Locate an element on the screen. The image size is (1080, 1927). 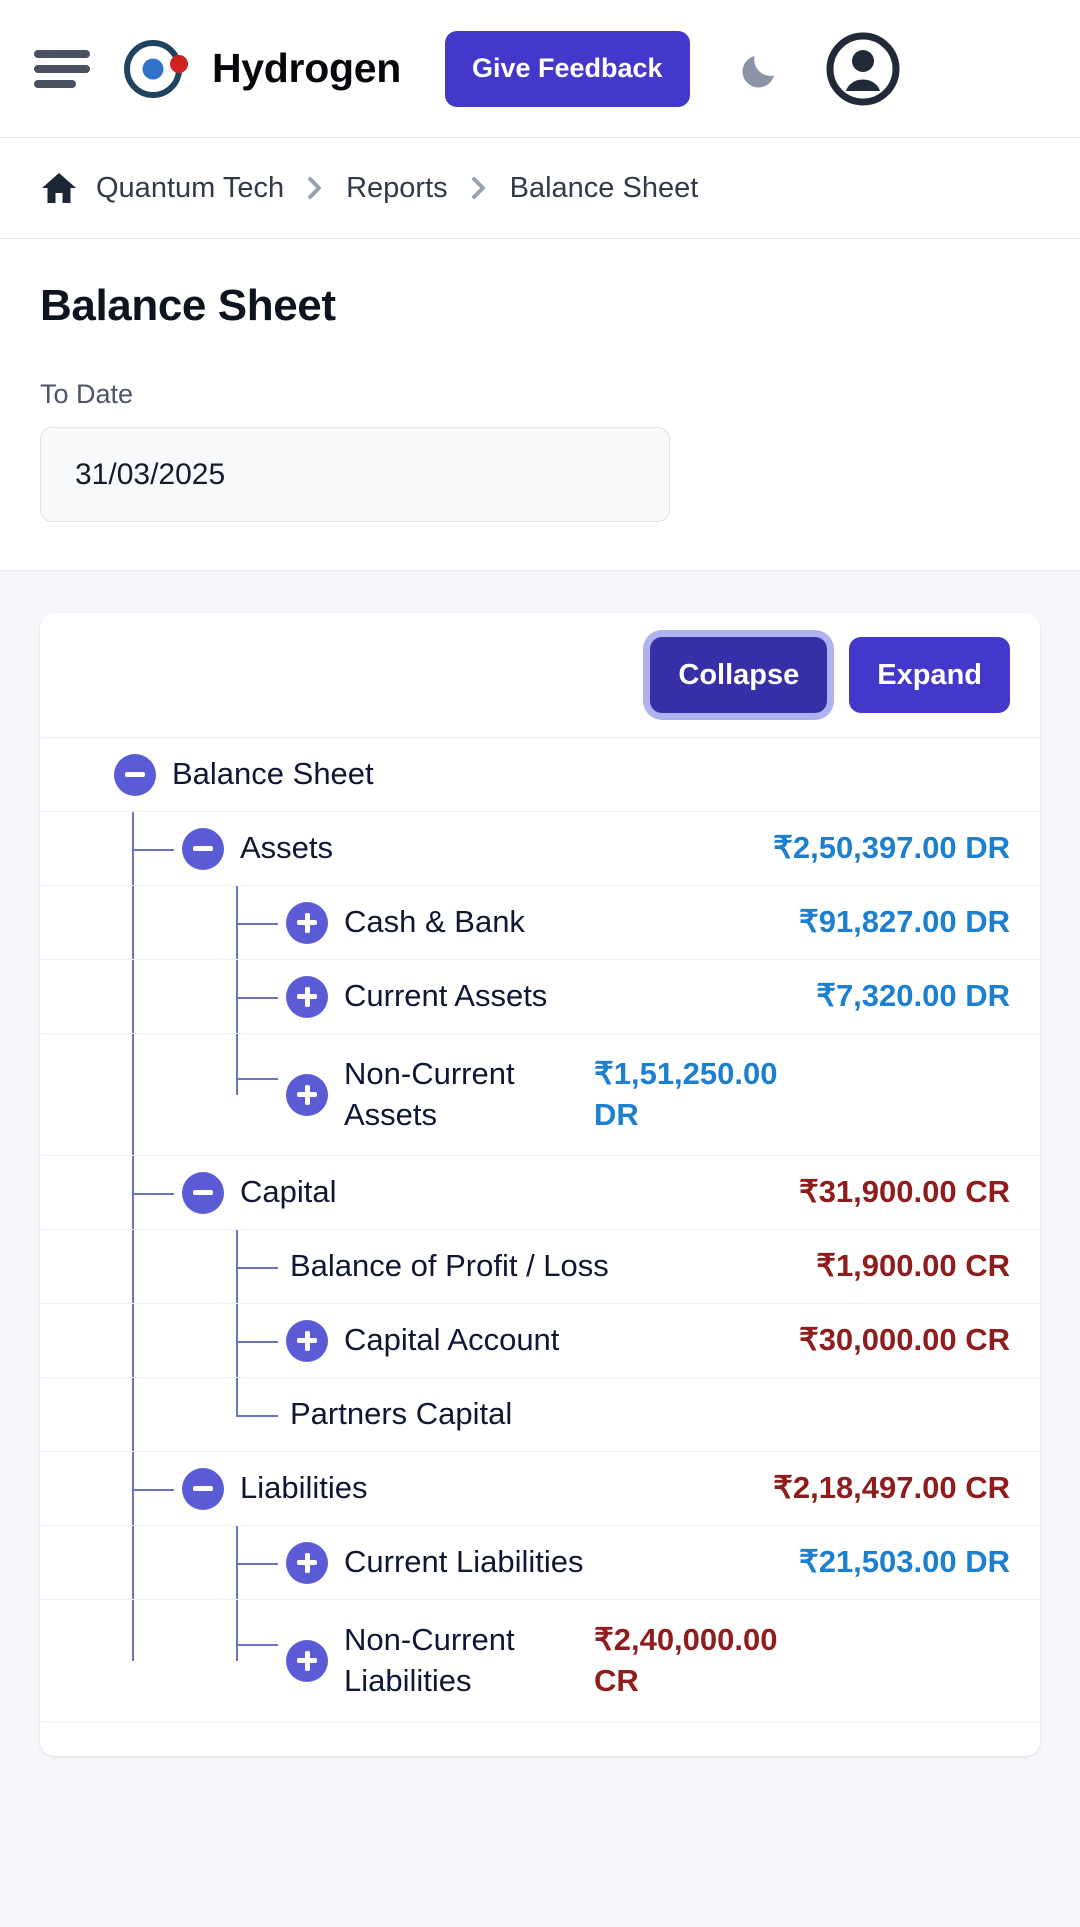
app-header: Hydrogen Give Feedback is located at coordinates (540, 69).